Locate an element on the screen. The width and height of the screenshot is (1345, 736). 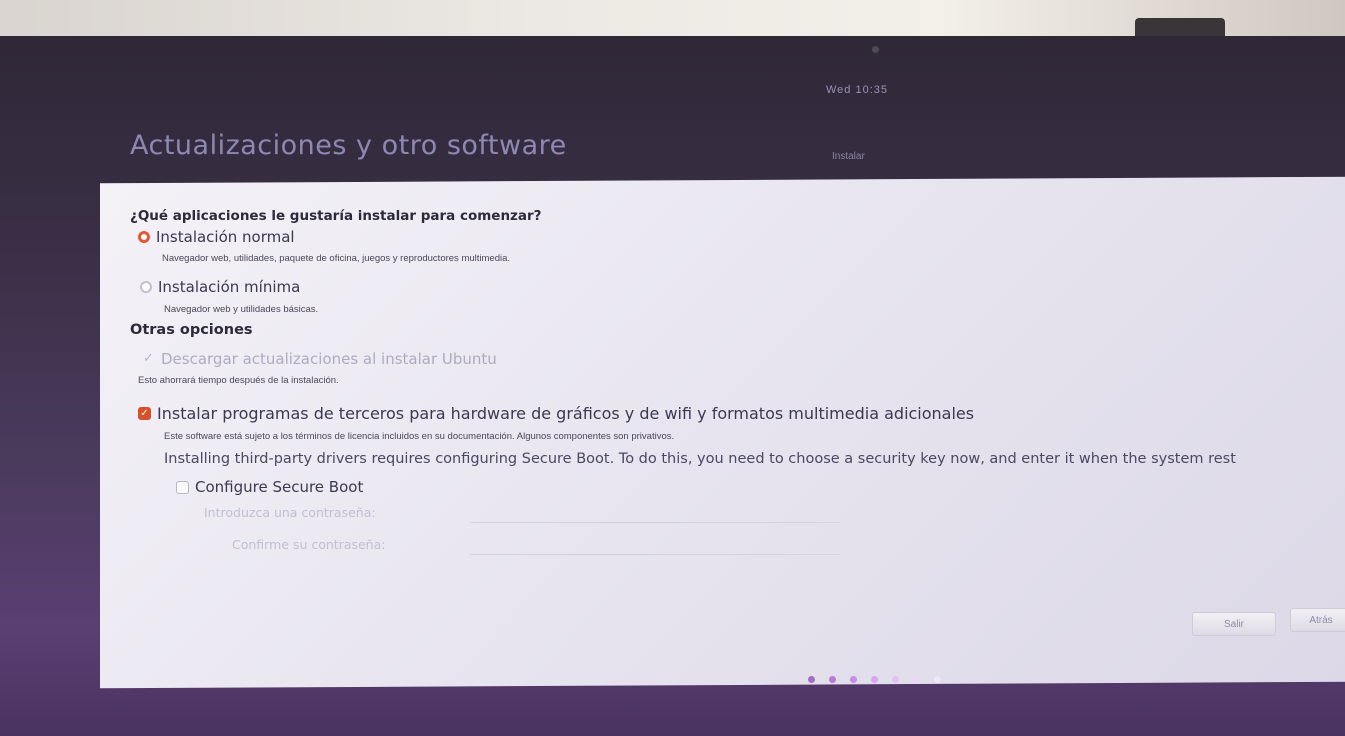
checkbox-label: Configure Secure Boot is located at coordinates (279, 487).